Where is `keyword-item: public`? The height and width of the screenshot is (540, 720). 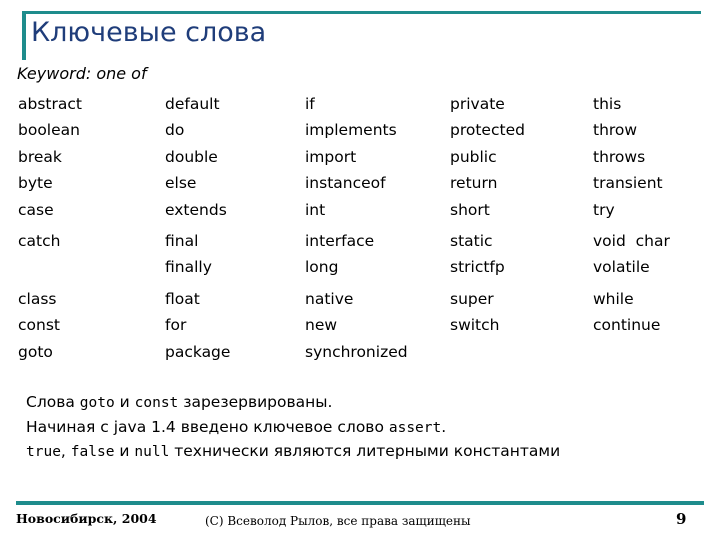 keyword-item: public is located at coordinates (473, 156).